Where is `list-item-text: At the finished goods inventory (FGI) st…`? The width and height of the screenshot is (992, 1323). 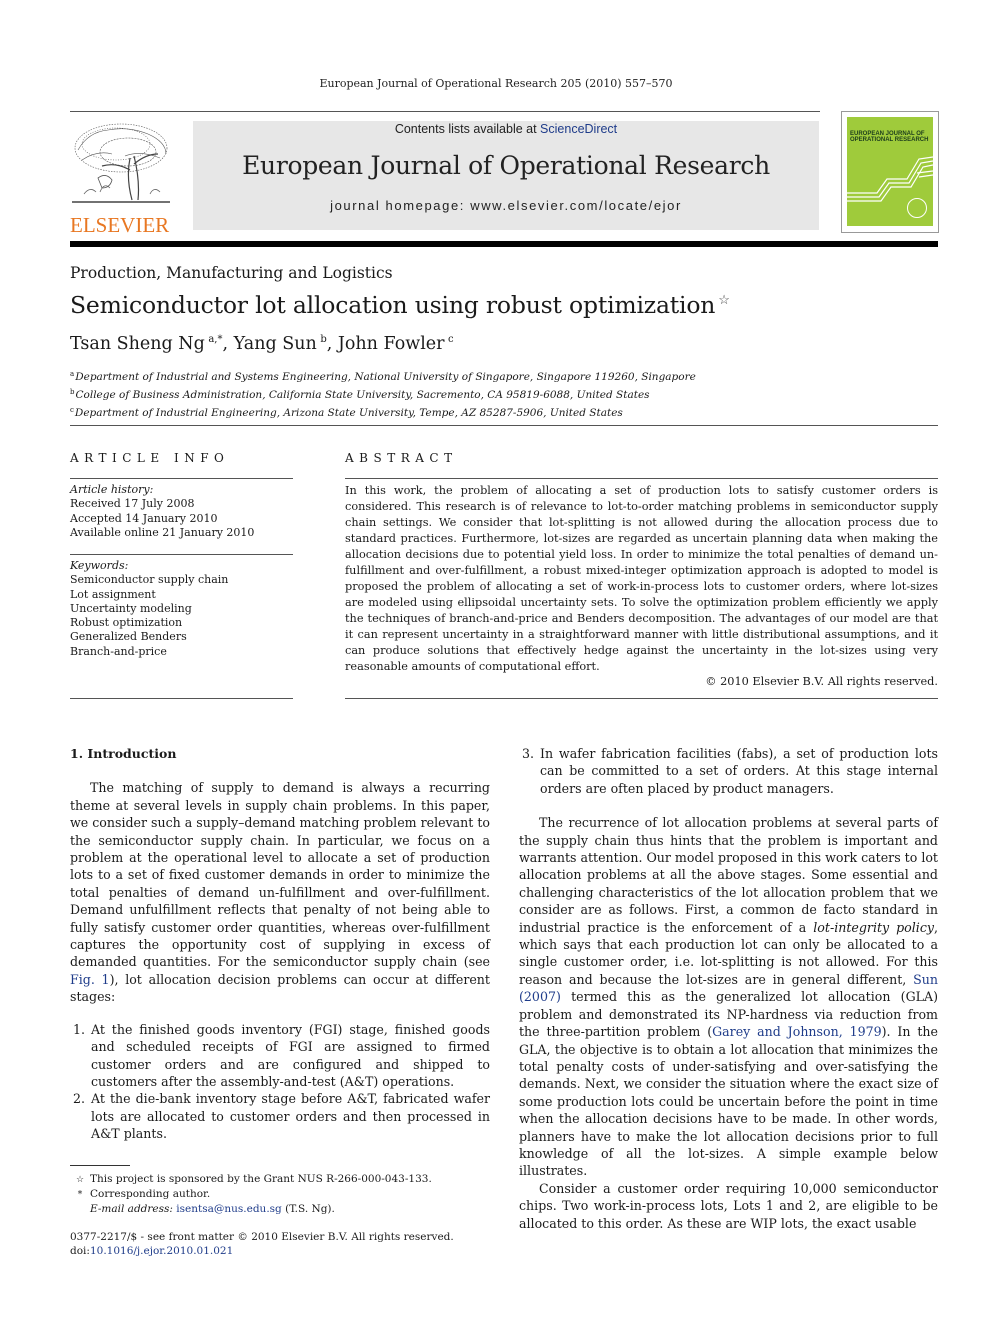 list-item-text: At the finished goods inventory (FGI) st… is located at coordinates (290, 1055).